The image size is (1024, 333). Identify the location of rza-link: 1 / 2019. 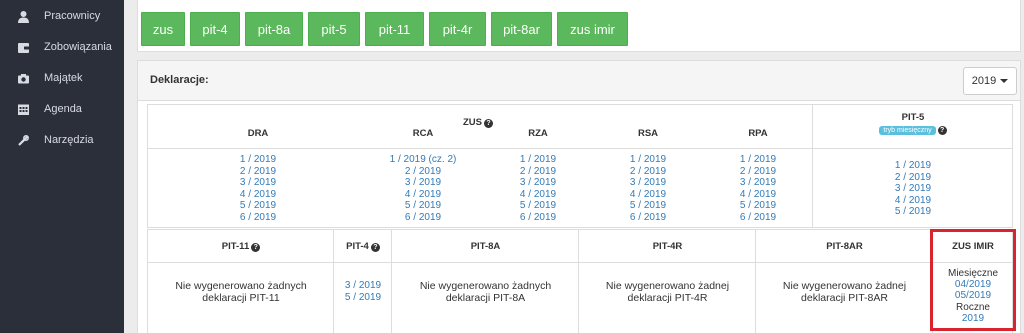
(538, 160).